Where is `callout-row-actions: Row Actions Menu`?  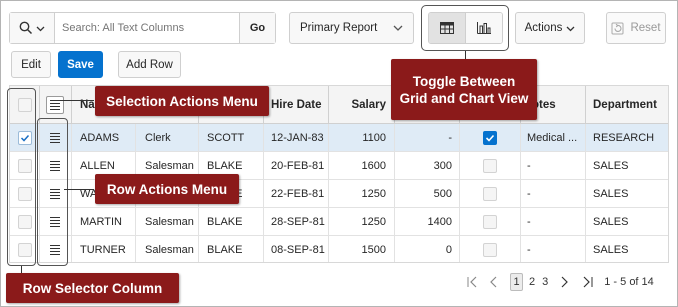 callout-row-actions: Row Actions Menu is located at coordinates (167, 189).